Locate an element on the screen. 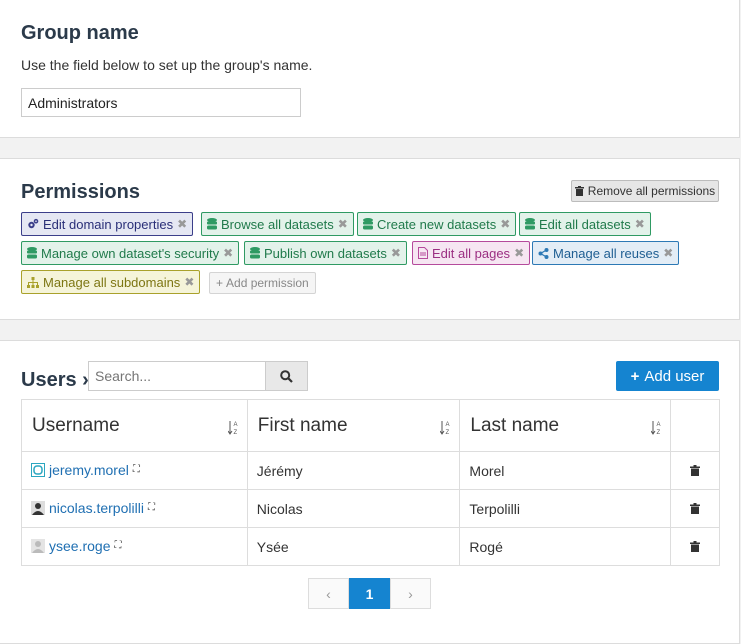 Image resolution: width=741 pixels, height=644 pixels. add-user-button: + Add user is located at coordinates (667, 376).